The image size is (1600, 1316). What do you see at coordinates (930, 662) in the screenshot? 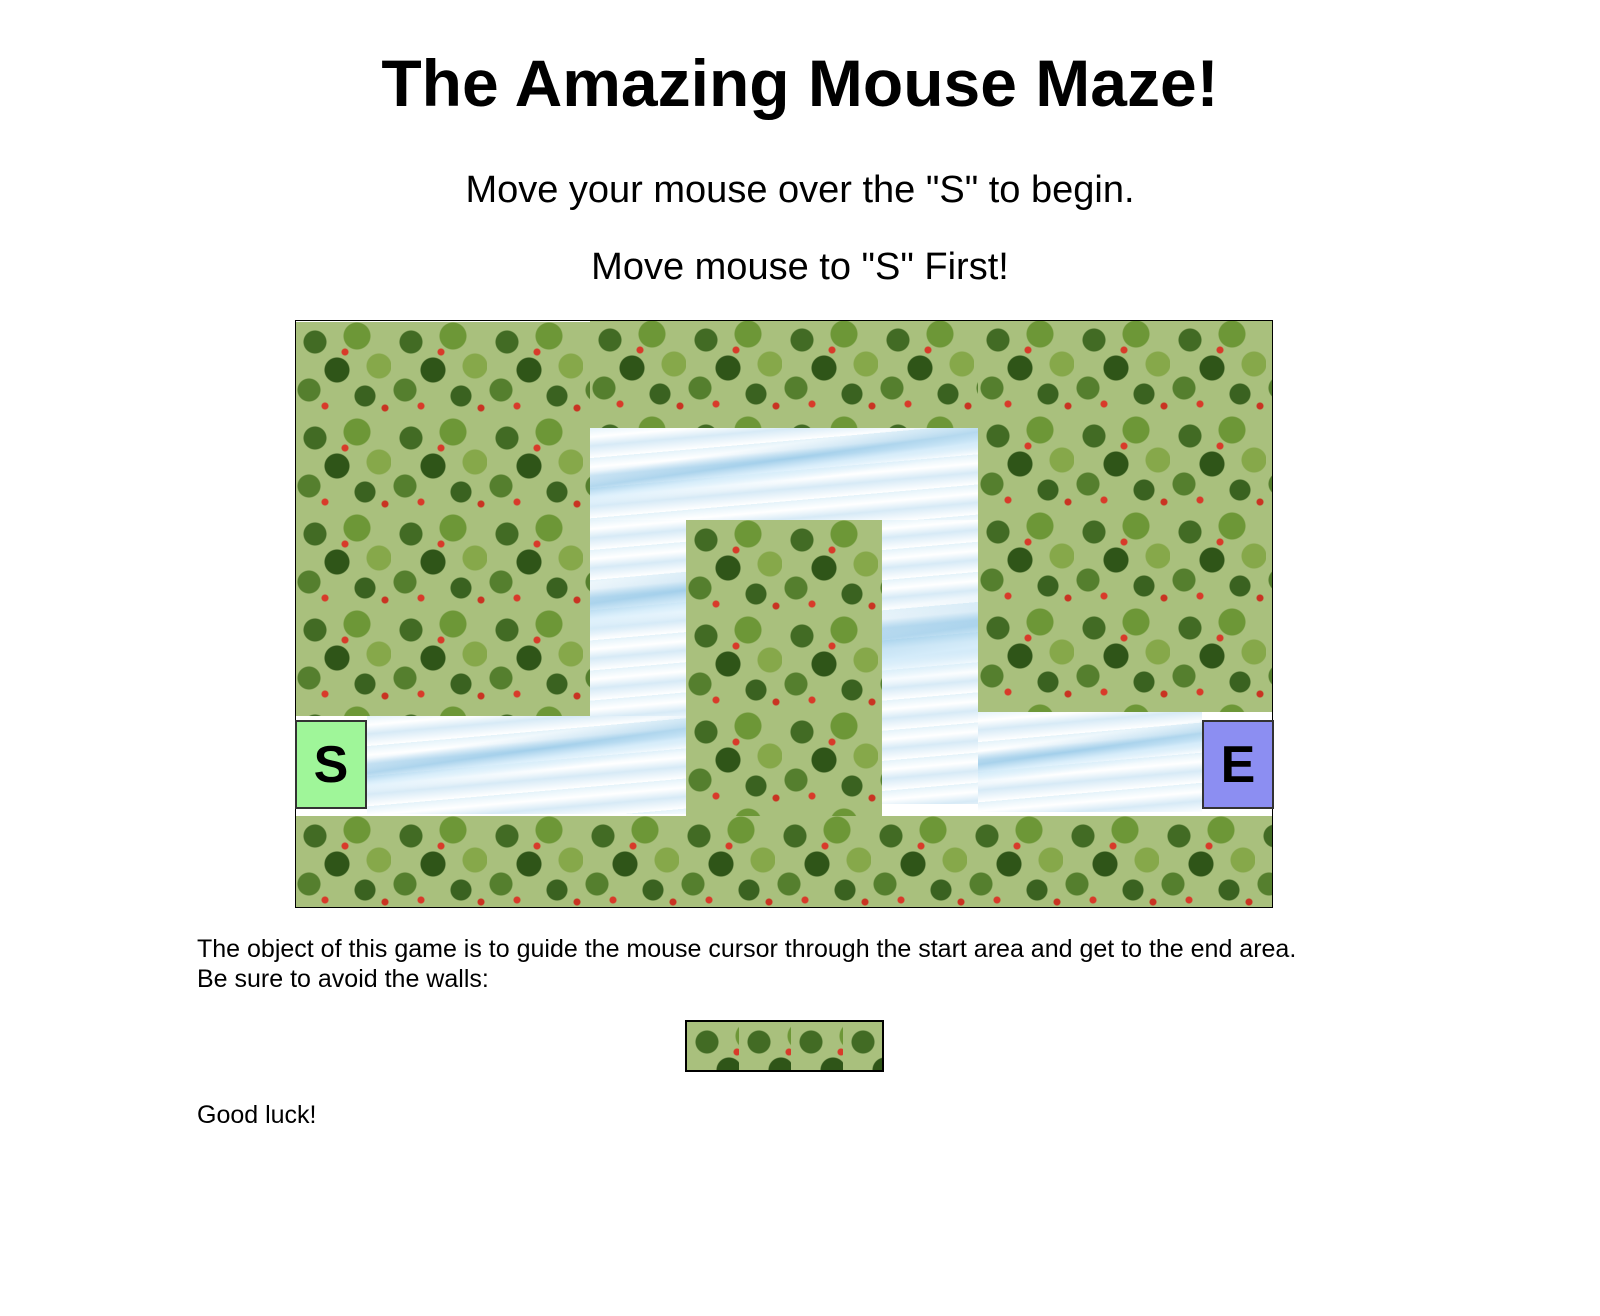
I see `maze-path-right-column` at bounding box center [930, 662].